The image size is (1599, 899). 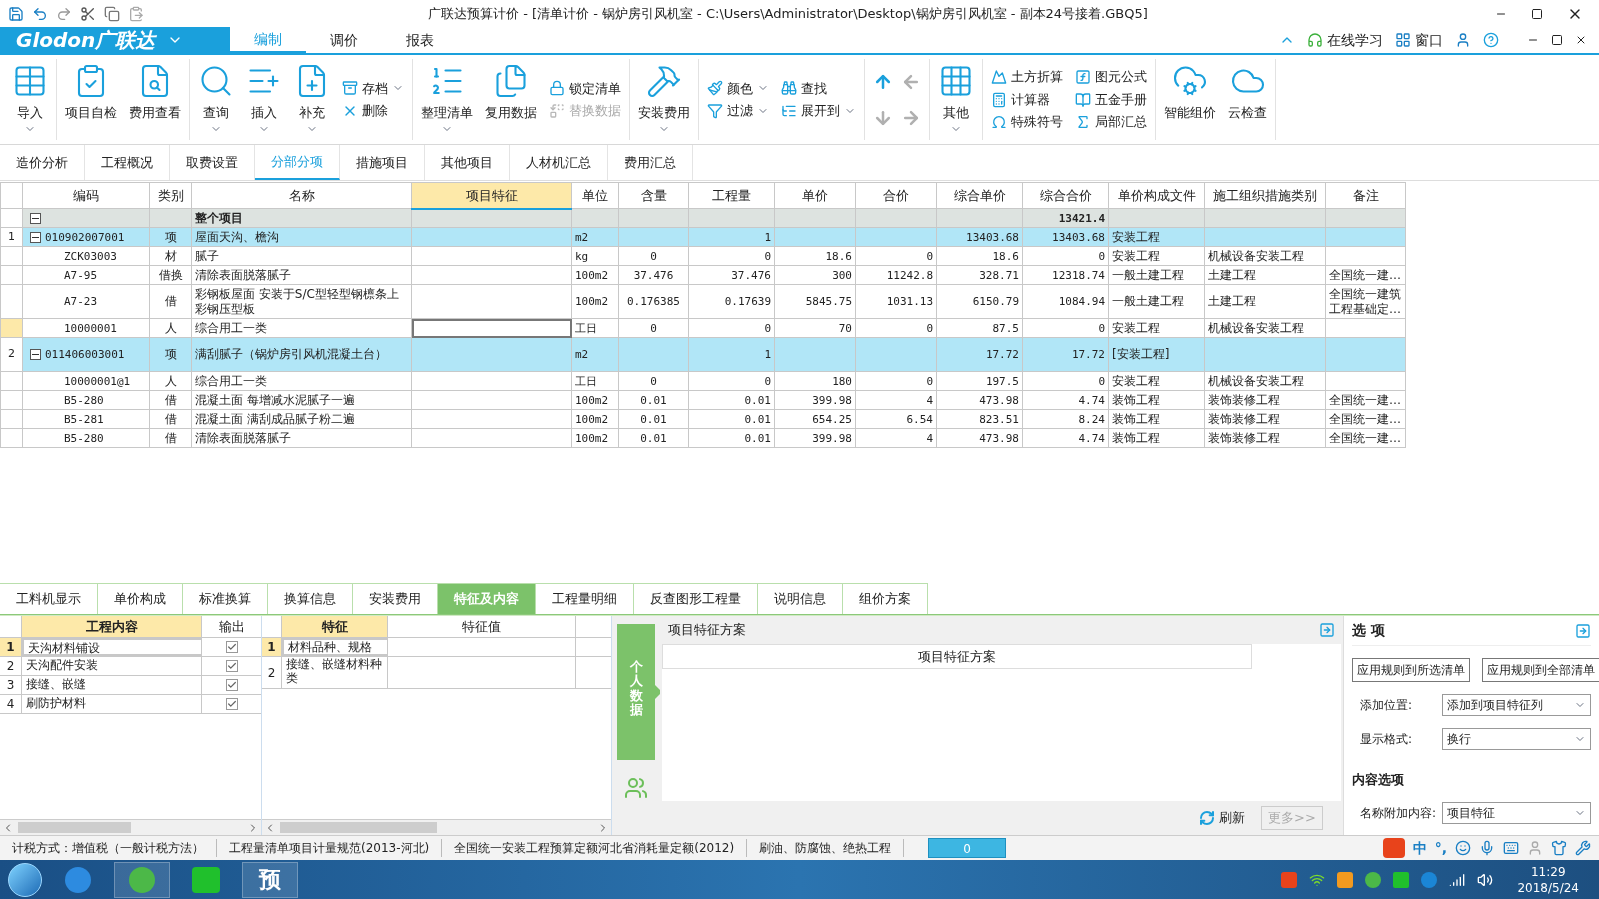 I want to click on nav-tab: 费用汇总, so click(x=650, y=162).